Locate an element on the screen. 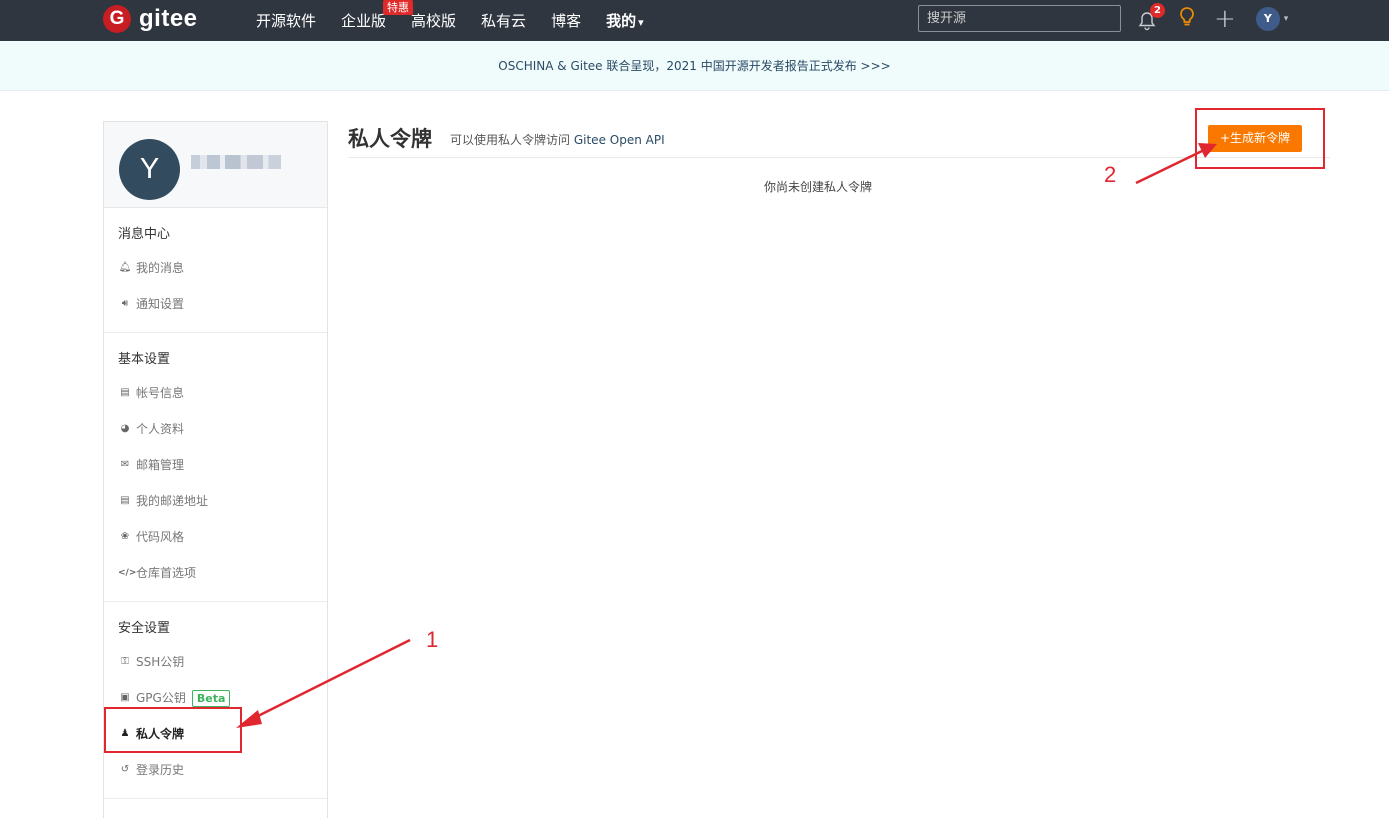 Image resolution: width=1389 pixels, height=819 pixels. sidebar-section-security: 安全设置 ⚿ SSH公钥 ▣ GPG公钥 Beta ♟ 私人令牌 ↺ 登录历史 is located at coordinates (215, 700).